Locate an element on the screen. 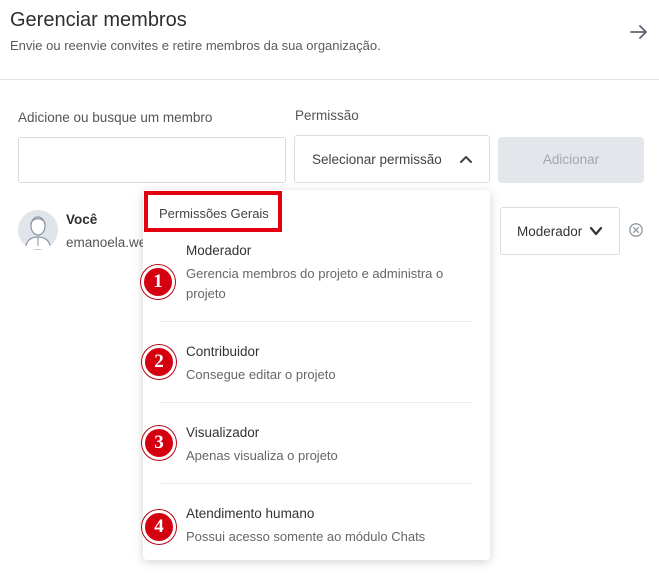  add-button: Adicionar is located at coordinates (571, 160).